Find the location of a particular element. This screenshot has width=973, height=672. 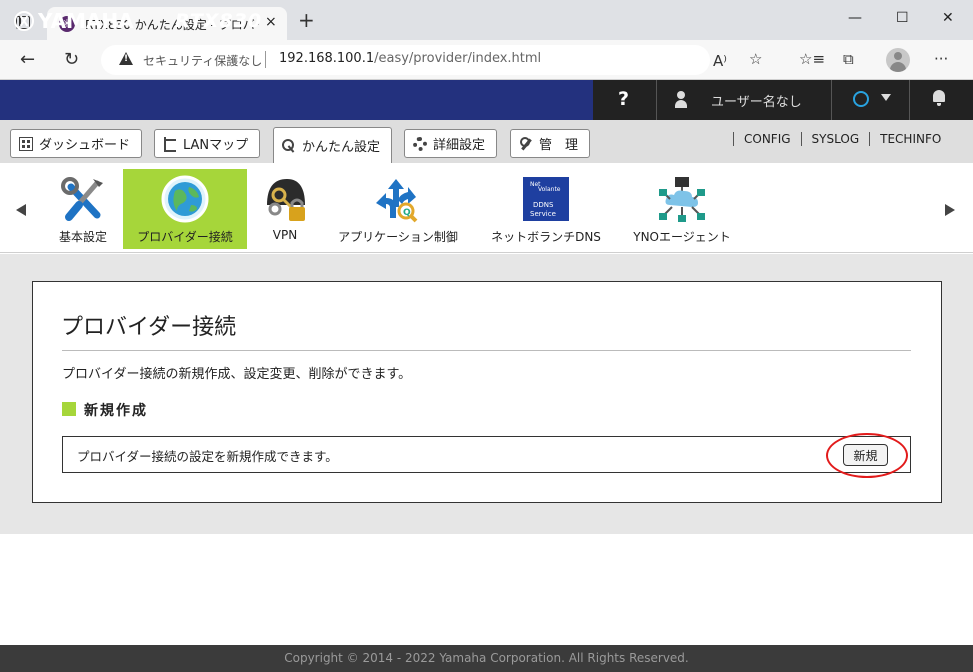

tab-label: 管 理 is located at coordinates (559, 145).